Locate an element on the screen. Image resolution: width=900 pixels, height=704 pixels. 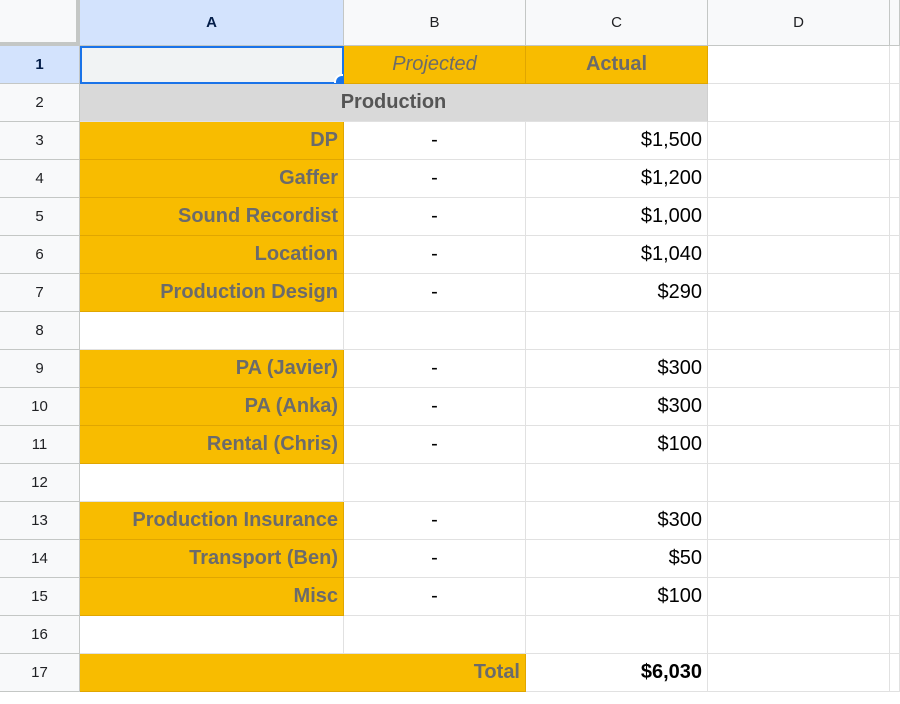
cell-e1 is located at coordinates (895, 65).